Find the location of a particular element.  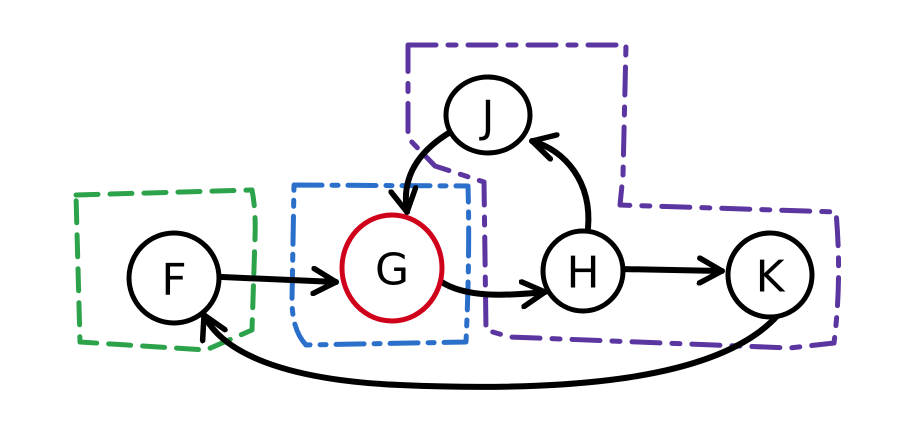

node-k: K is located at coordinates (770, 275).